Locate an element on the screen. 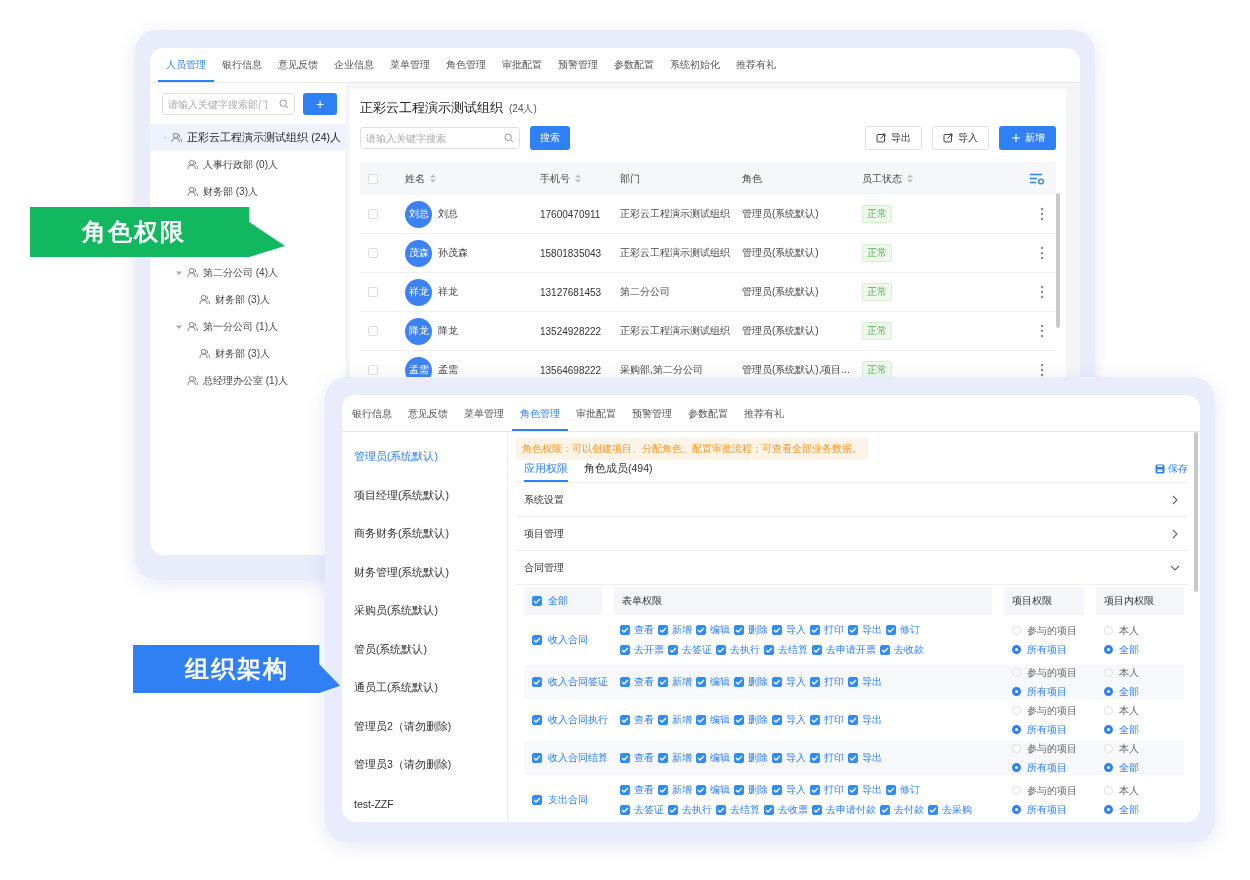 This screenshot has height=880, width=1250. column-settings-icon is located at coordinates (1037, 178).